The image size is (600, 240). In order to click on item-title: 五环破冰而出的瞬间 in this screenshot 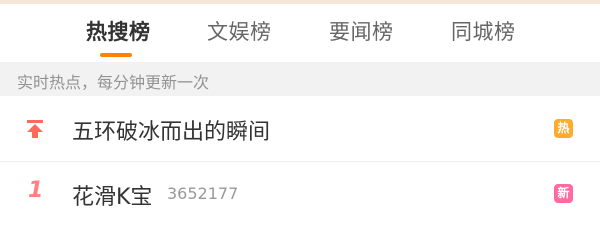, I will do `click(171, 130)`.